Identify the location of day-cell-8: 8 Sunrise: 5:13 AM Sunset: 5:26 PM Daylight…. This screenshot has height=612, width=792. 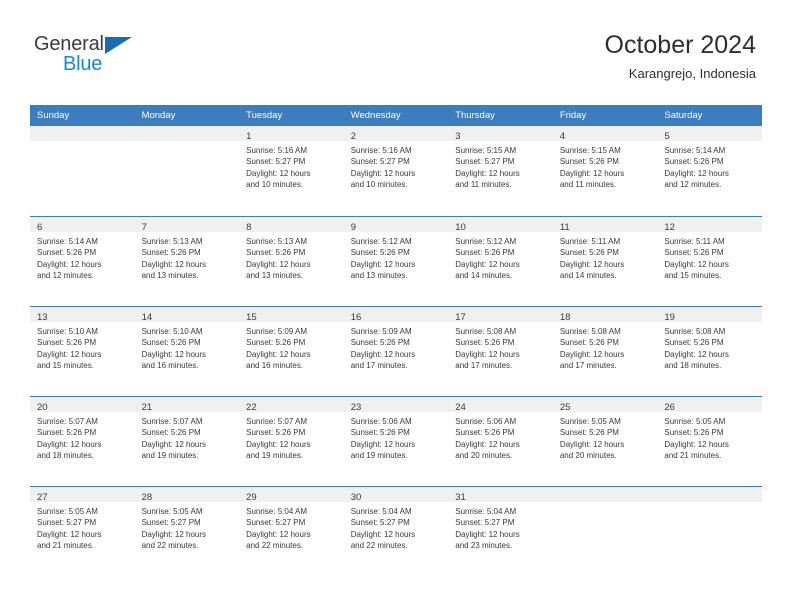
(291, 261).